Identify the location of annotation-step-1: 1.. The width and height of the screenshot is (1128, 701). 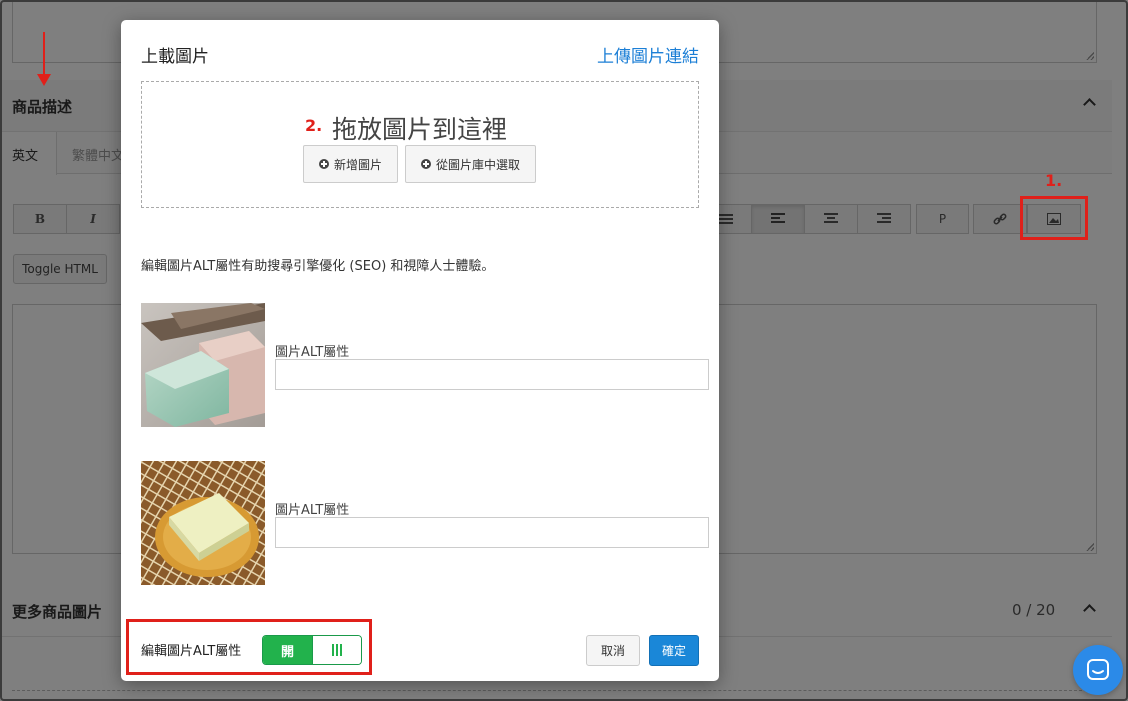
(1054, 180).